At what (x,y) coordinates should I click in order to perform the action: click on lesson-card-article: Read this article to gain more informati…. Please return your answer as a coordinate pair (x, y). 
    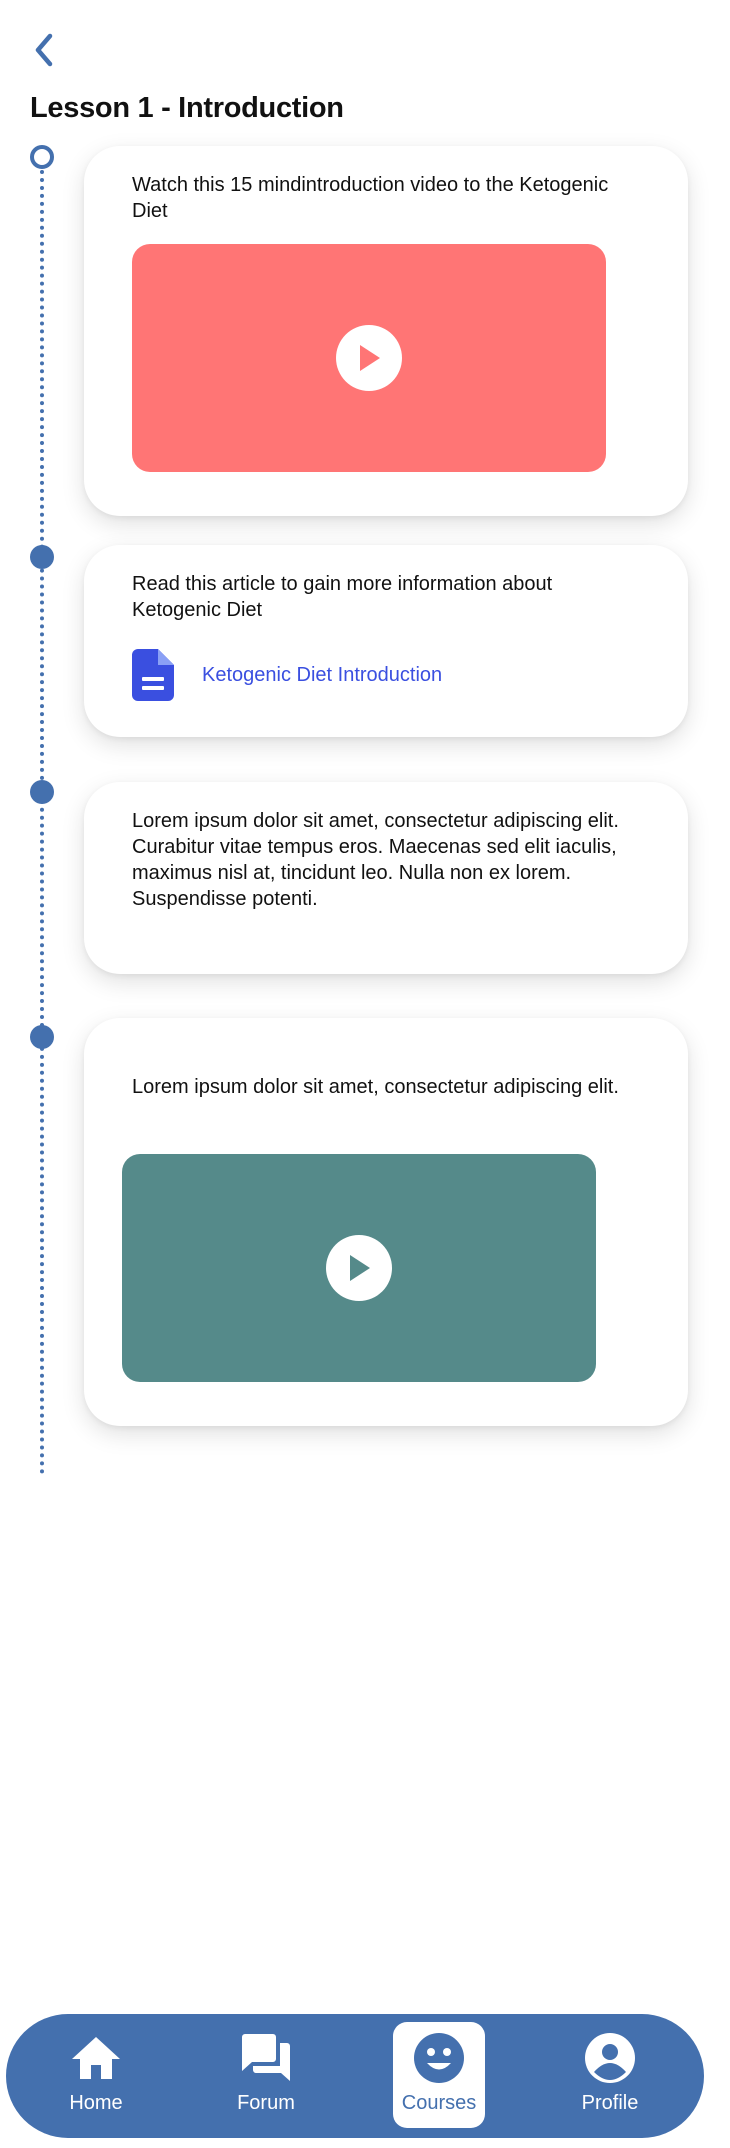
    Looking at the image, I should click on (386, 641).